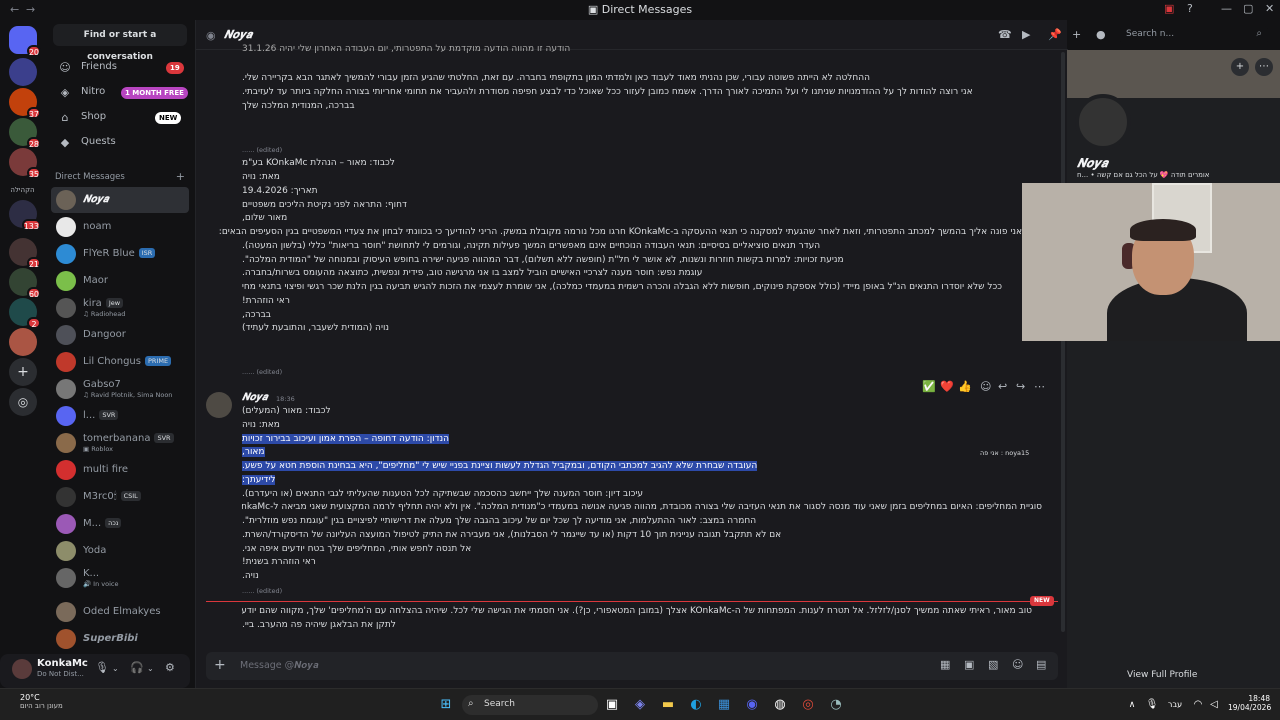 This screenshot has width=1280, height=720. I want to click on settings-gear-icon: ⚙, so click(170, 667).